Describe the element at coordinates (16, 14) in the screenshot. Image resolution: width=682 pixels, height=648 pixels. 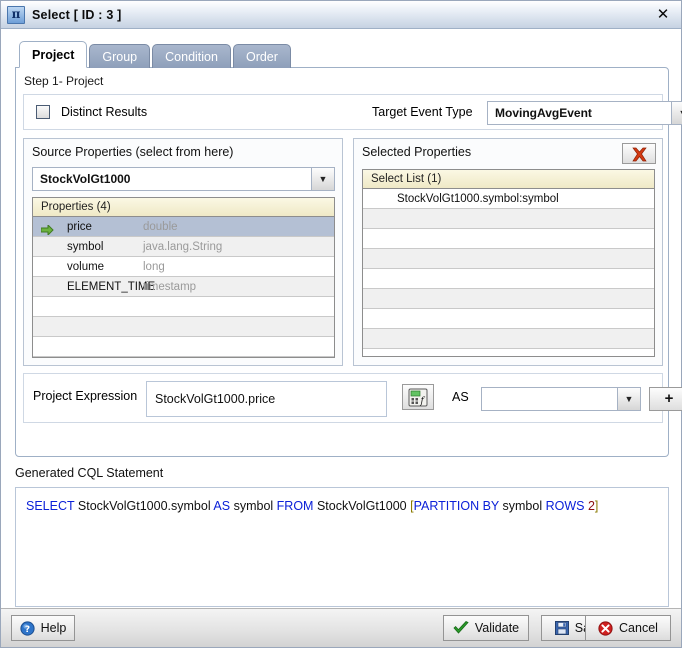
I see `pi-operator-icon: π` at that location.